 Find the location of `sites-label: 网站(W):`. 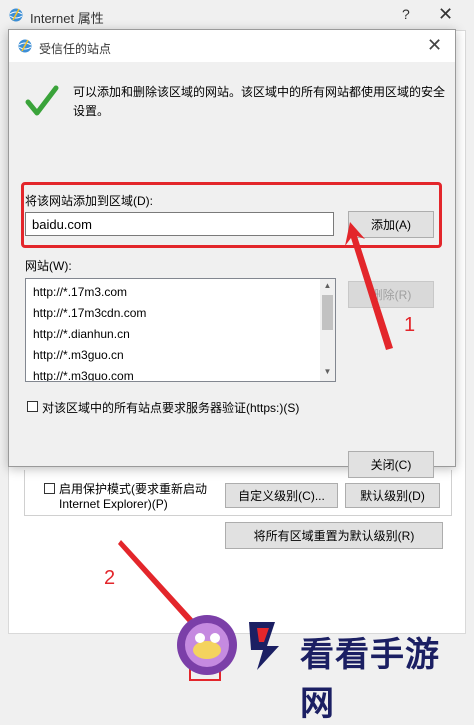

sites-label: 网站(W): is located at coordinates (48, 266).